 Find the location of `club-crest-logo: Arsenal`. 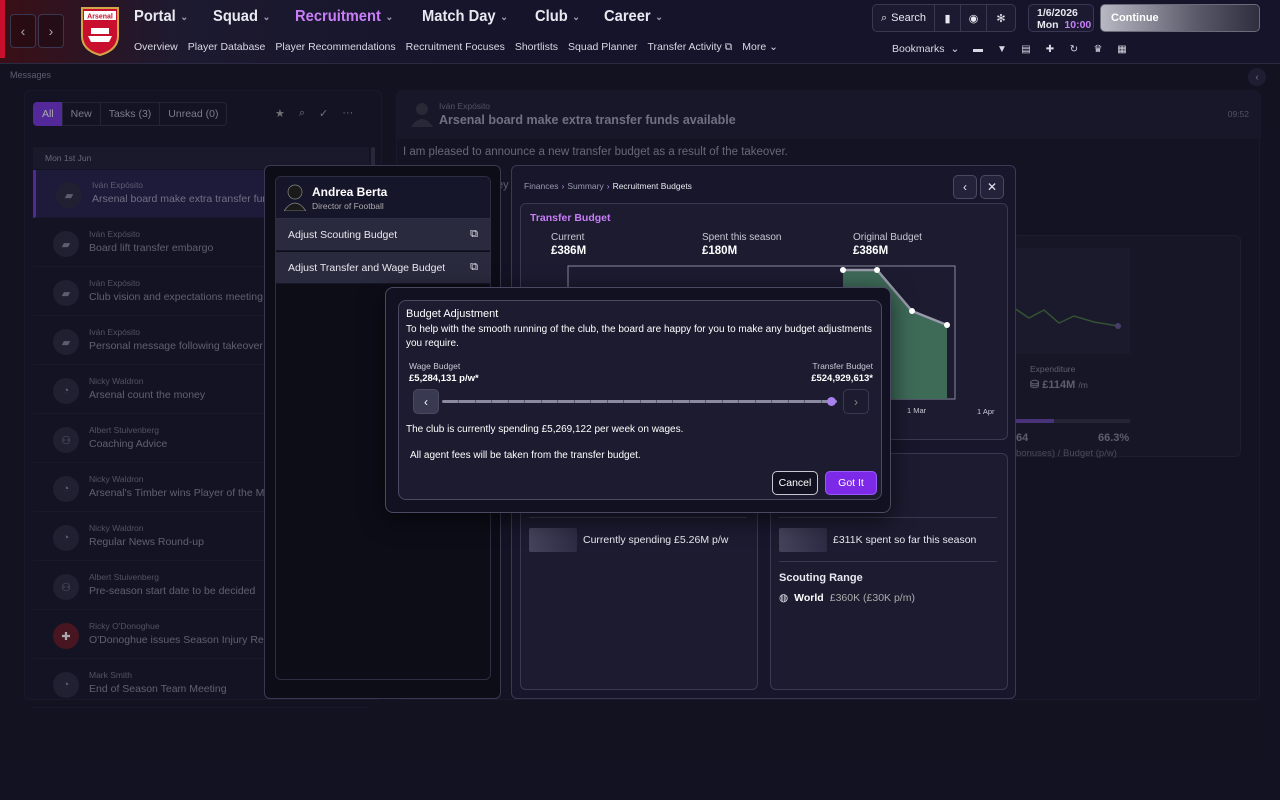

club-crest-logo: Arsenal is located at coordinates (100, 31).